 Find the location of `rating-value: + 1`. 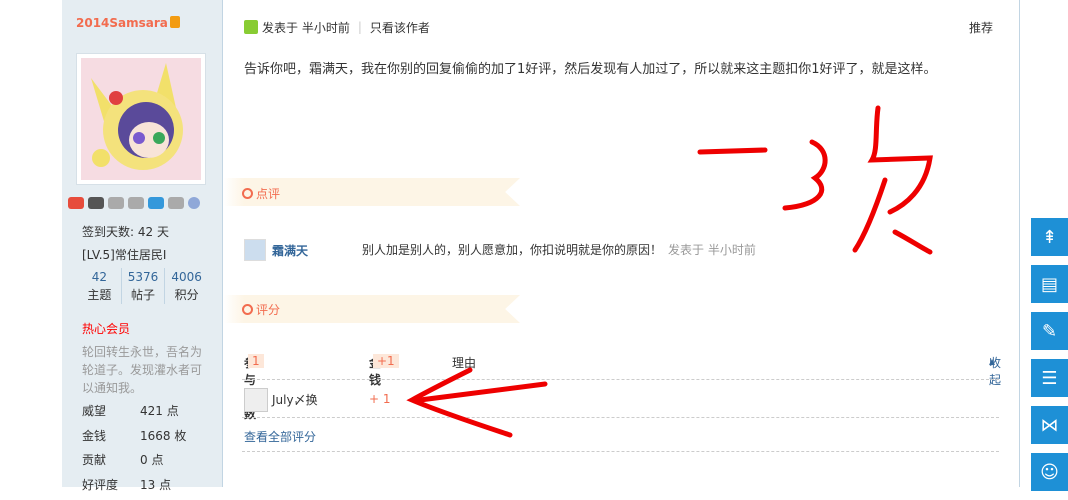

rating-value: + 1 is located at coordinates (380, 399).